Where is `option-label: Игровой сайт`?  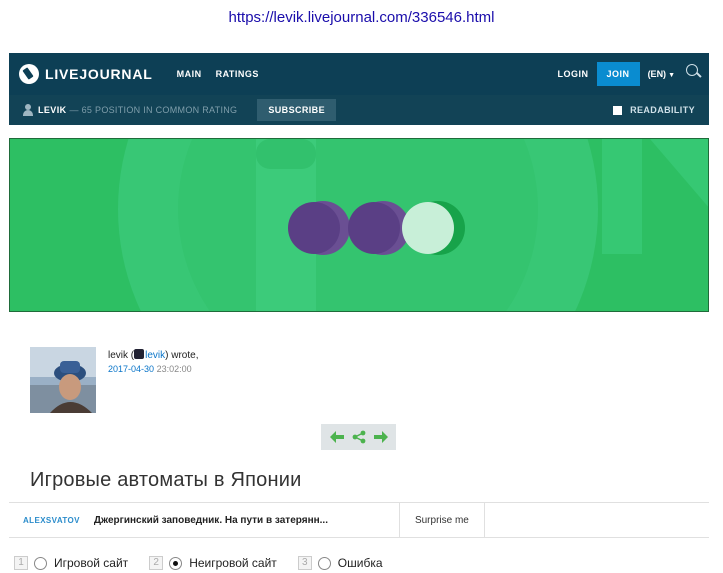
option-label: Игровой сайт is located at coordinates (91, 563).